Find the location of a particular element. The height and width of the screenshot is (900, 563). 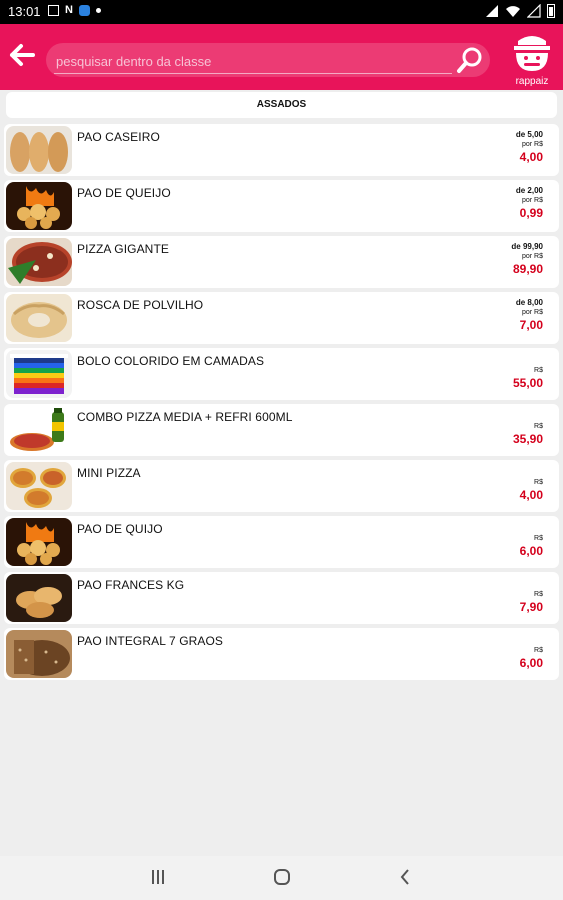

product-name: BOLO COLORIDO EM CAMADAS is located at coordinates (171, 361).